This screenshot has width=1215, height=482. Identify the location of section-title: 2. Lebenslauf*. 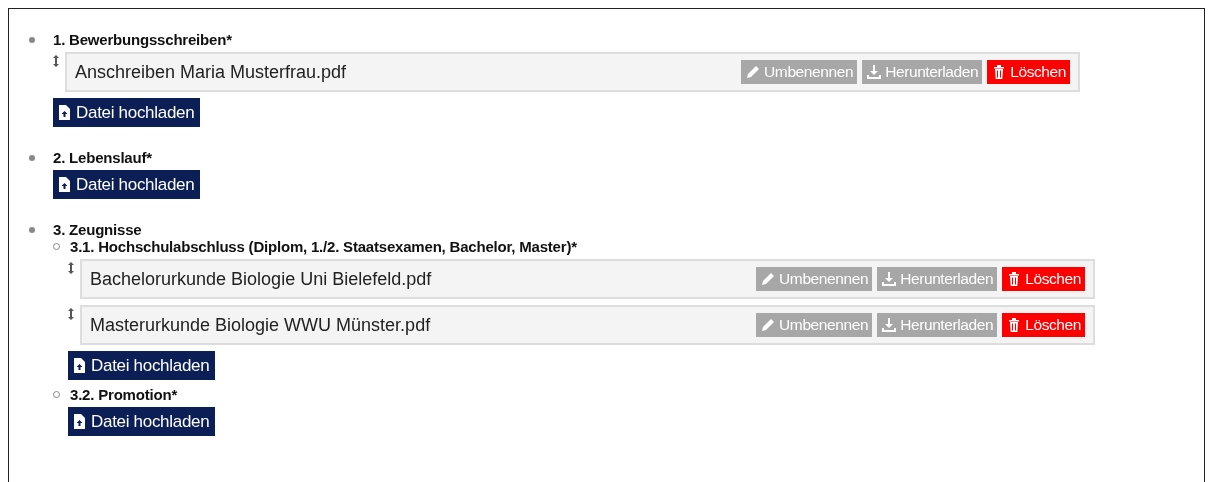
(102, 157).